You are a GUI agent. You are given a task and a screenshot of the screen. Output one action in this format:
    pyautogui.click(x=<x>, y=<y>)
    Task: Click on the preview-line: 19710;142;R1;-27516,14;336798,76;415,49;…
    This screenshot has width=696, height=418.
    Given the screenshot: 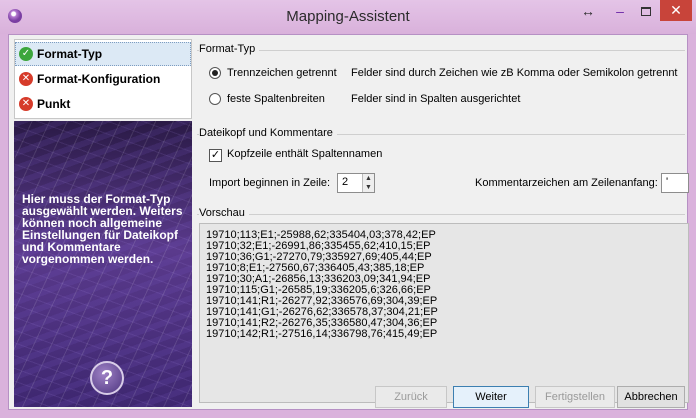 What is the action you would take?
    pyautogui.click(x=322, y=334)
    